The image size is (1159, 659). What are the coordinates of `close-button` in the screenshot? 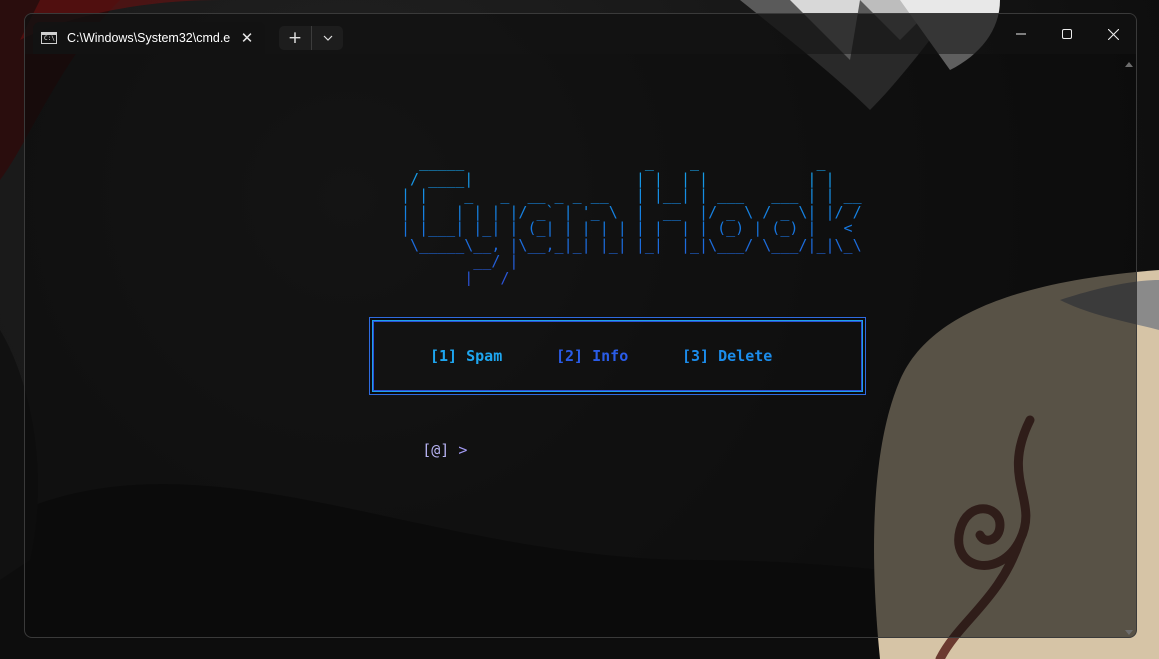 It's located at (1113, 34).